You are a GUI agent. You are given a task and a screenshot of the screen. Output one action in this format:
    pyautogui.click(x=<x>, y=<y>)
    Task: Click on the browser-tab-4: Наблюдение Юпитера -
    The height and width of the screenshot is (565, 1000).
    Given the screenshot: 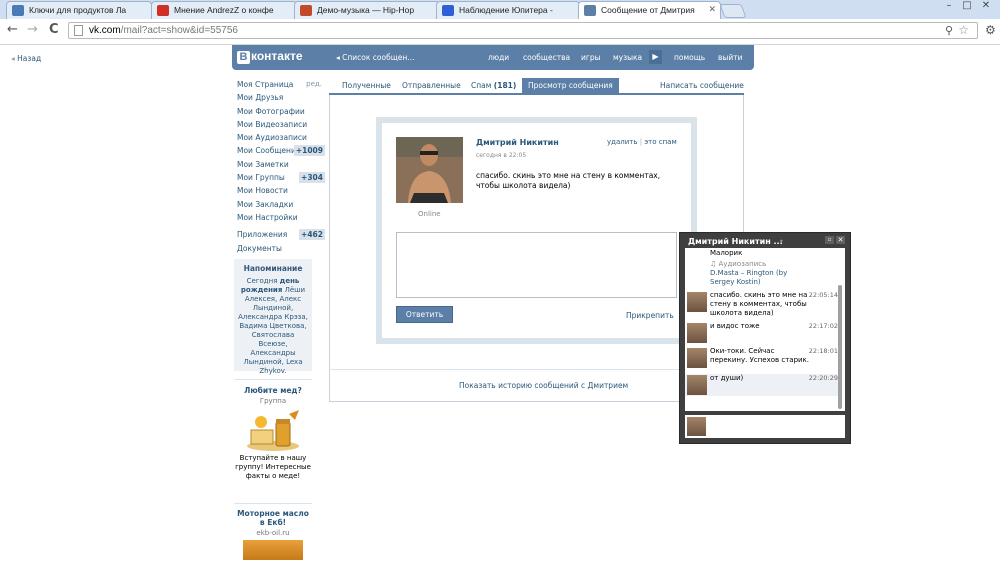 What is the action you would take?
    pyautogui.click(x=508, y=10)
    